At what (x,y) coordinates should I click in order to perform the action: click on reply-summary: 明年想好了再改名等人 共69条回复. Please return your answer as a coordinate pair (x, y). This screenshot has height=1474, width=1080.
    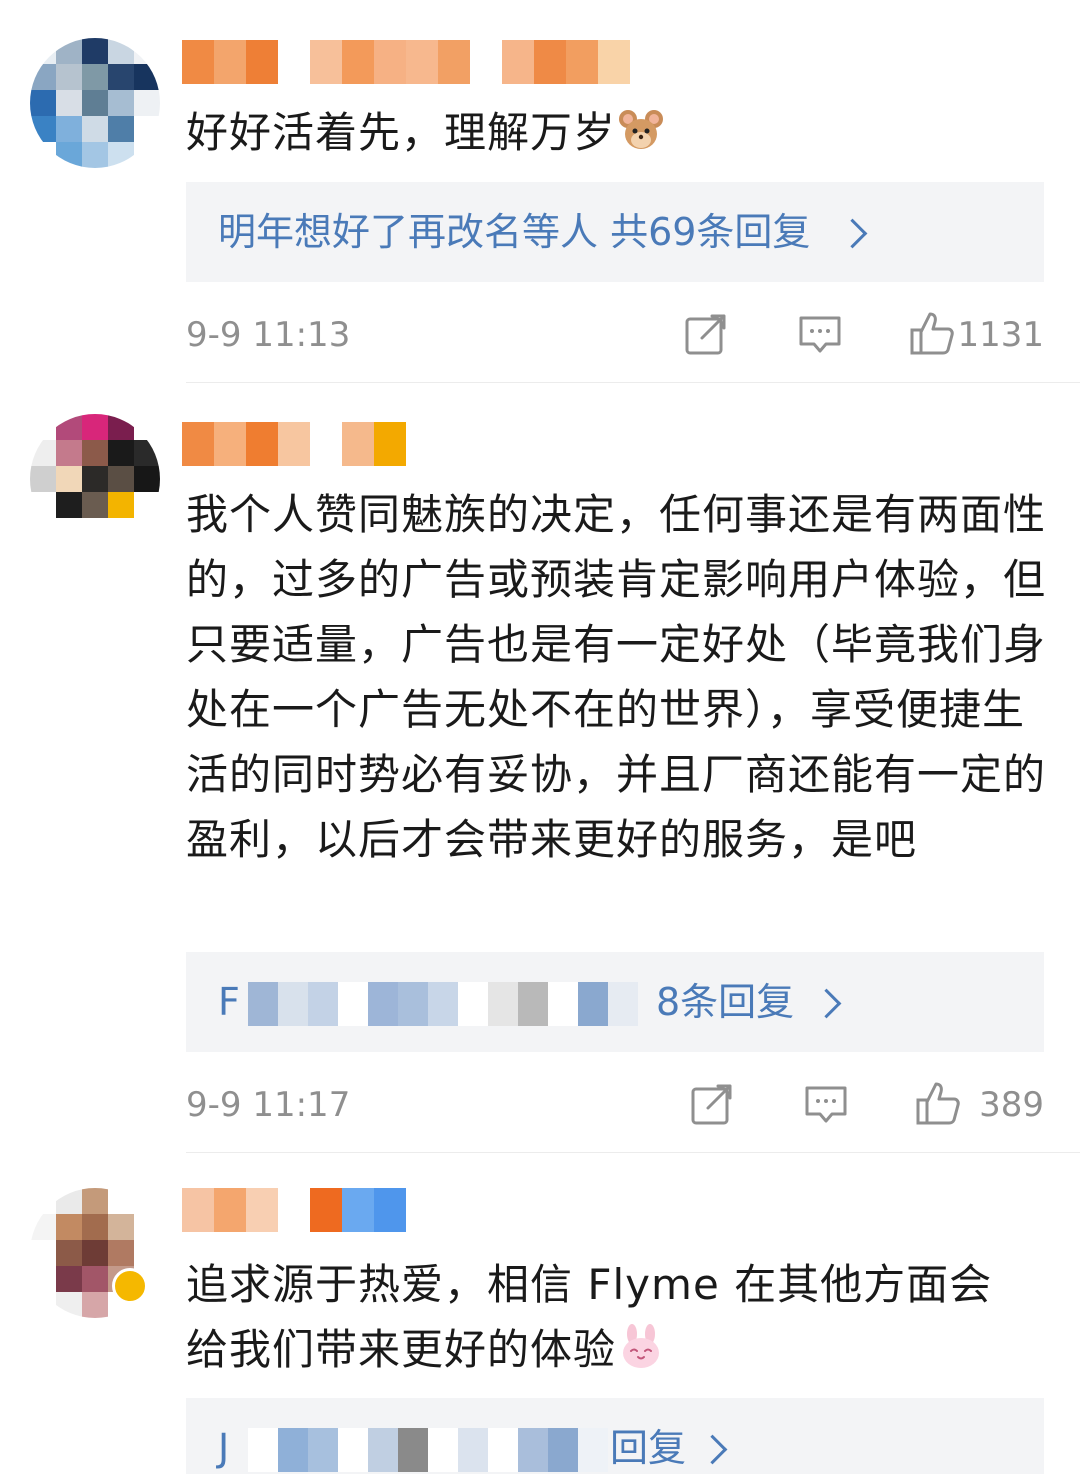
    Looking at the image, I should click on (615, 232).